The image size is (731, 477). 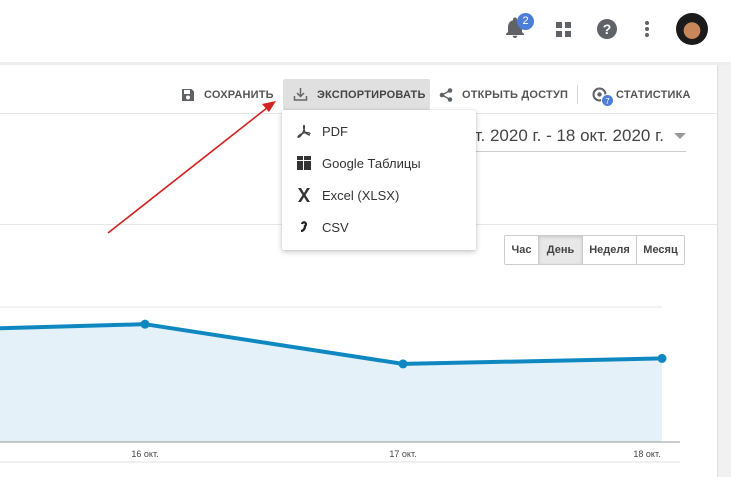 I want to click on save-label: СОХРАНИТЬ, so click(x=239, y=94).